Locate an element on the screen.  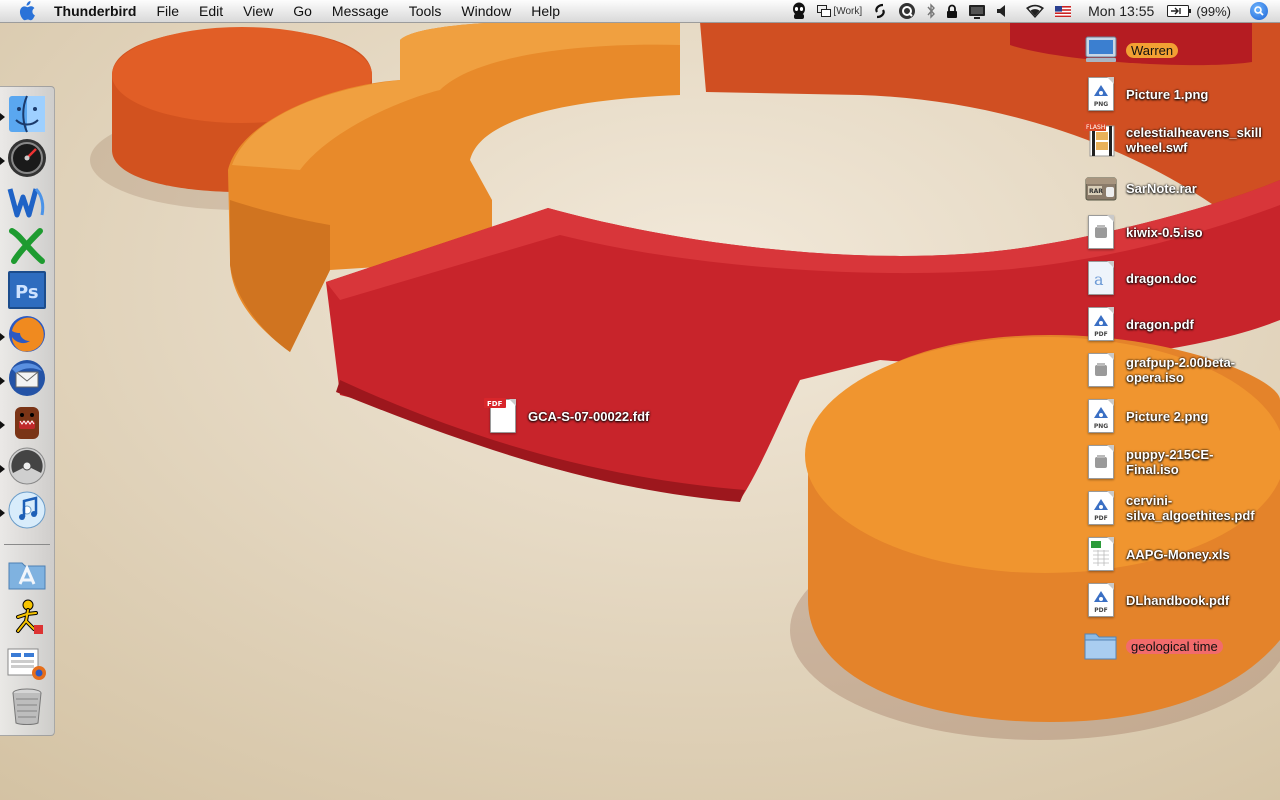
display-icon is located at coordinates (977, 11).